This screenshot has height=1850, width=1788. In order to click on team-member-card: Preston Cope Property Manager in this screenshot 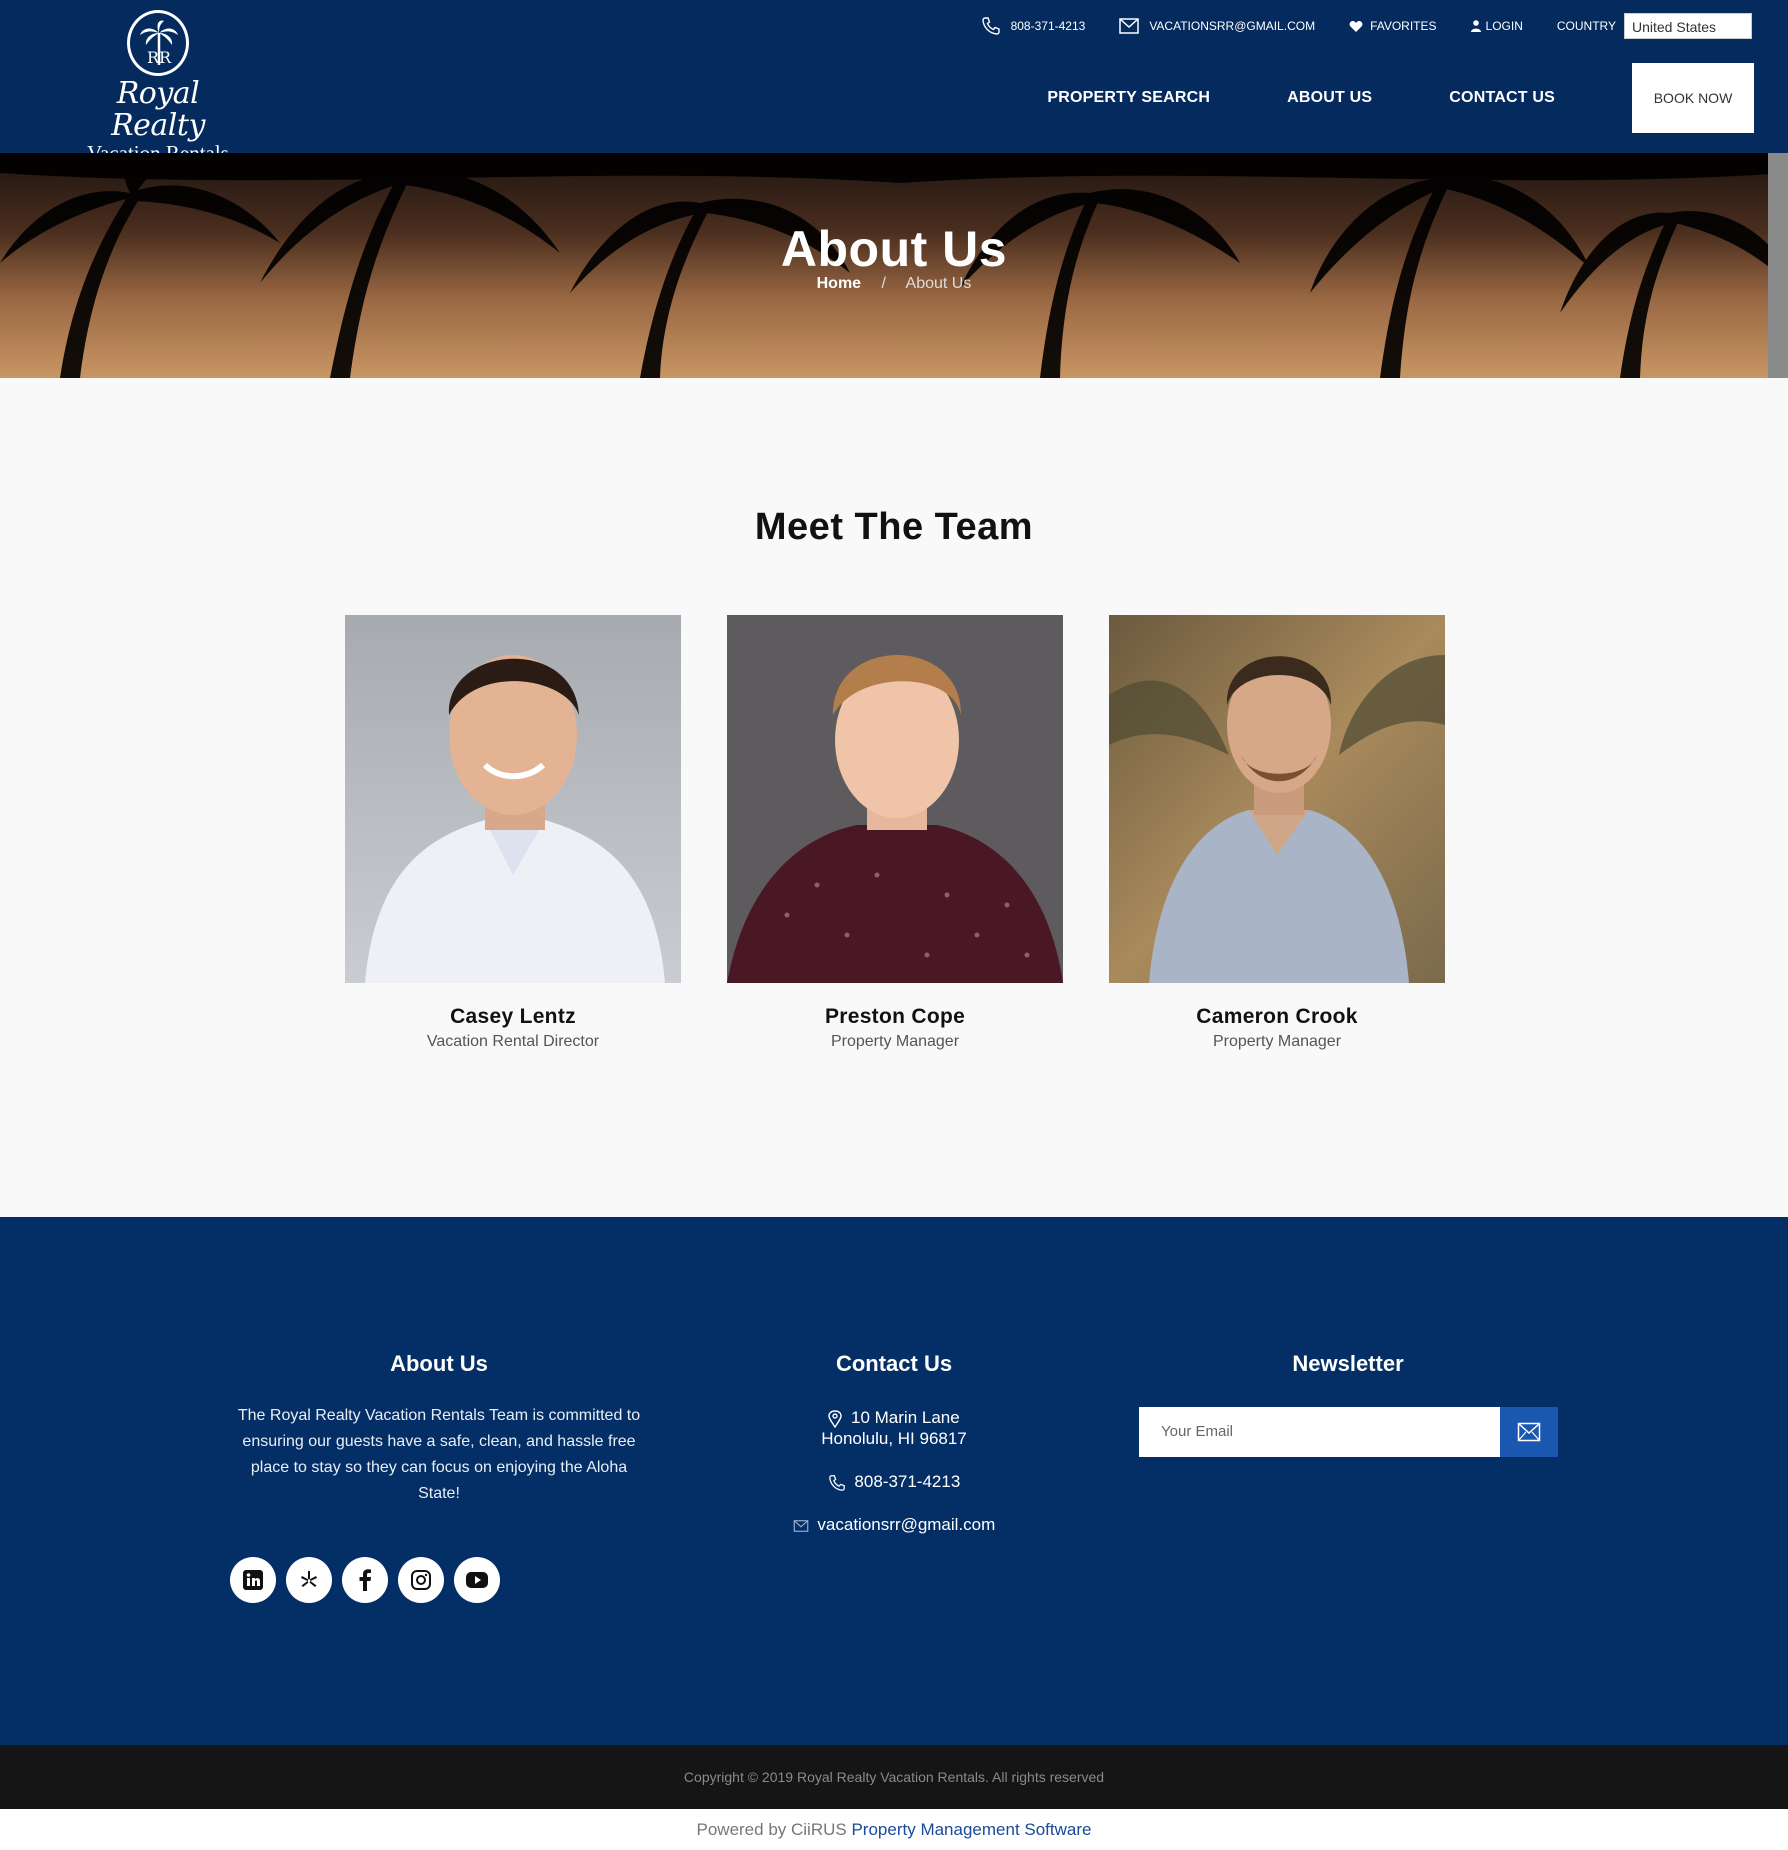, I will do `click(895, 833)`.